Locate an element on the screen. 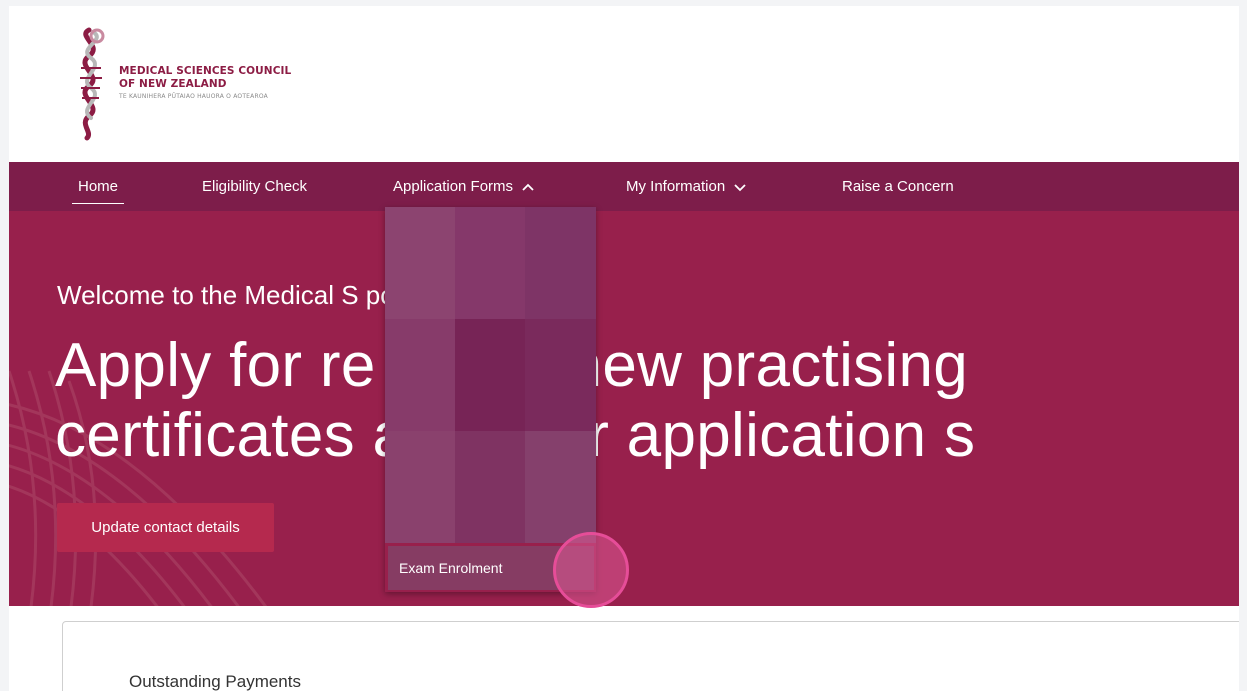 This screenshot has width=1247, height=691. update-contact-details-button: Update contact details is located at coordinates (165, 527).